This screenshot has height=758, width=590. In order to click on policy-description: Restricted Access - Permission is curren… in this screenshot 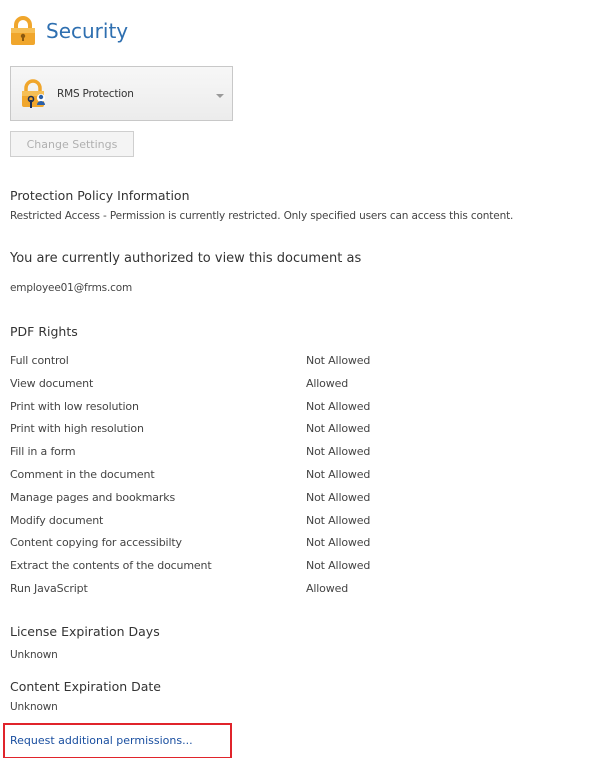, I will do `click(262, 216)`.